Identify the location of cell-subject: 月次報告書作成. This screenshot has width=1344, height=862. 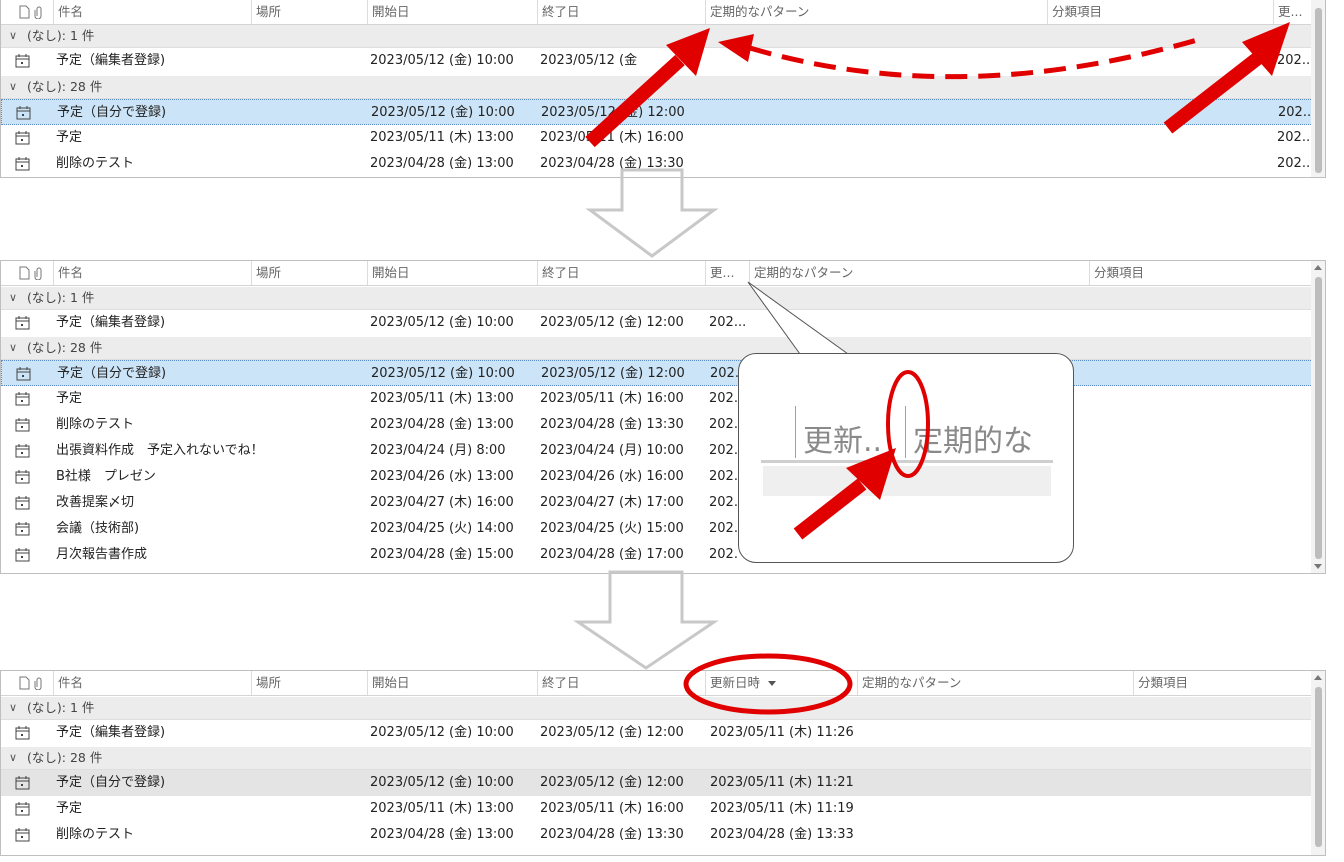
(102, 554).